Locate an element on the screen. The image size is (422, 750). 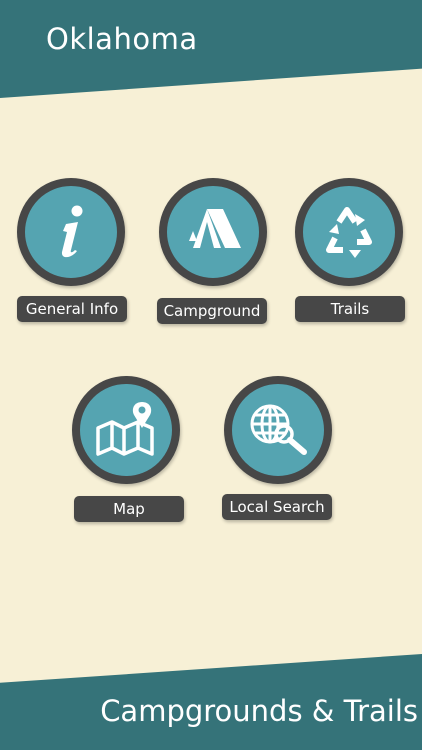
local-search-button is located at coordinates (278, 430).